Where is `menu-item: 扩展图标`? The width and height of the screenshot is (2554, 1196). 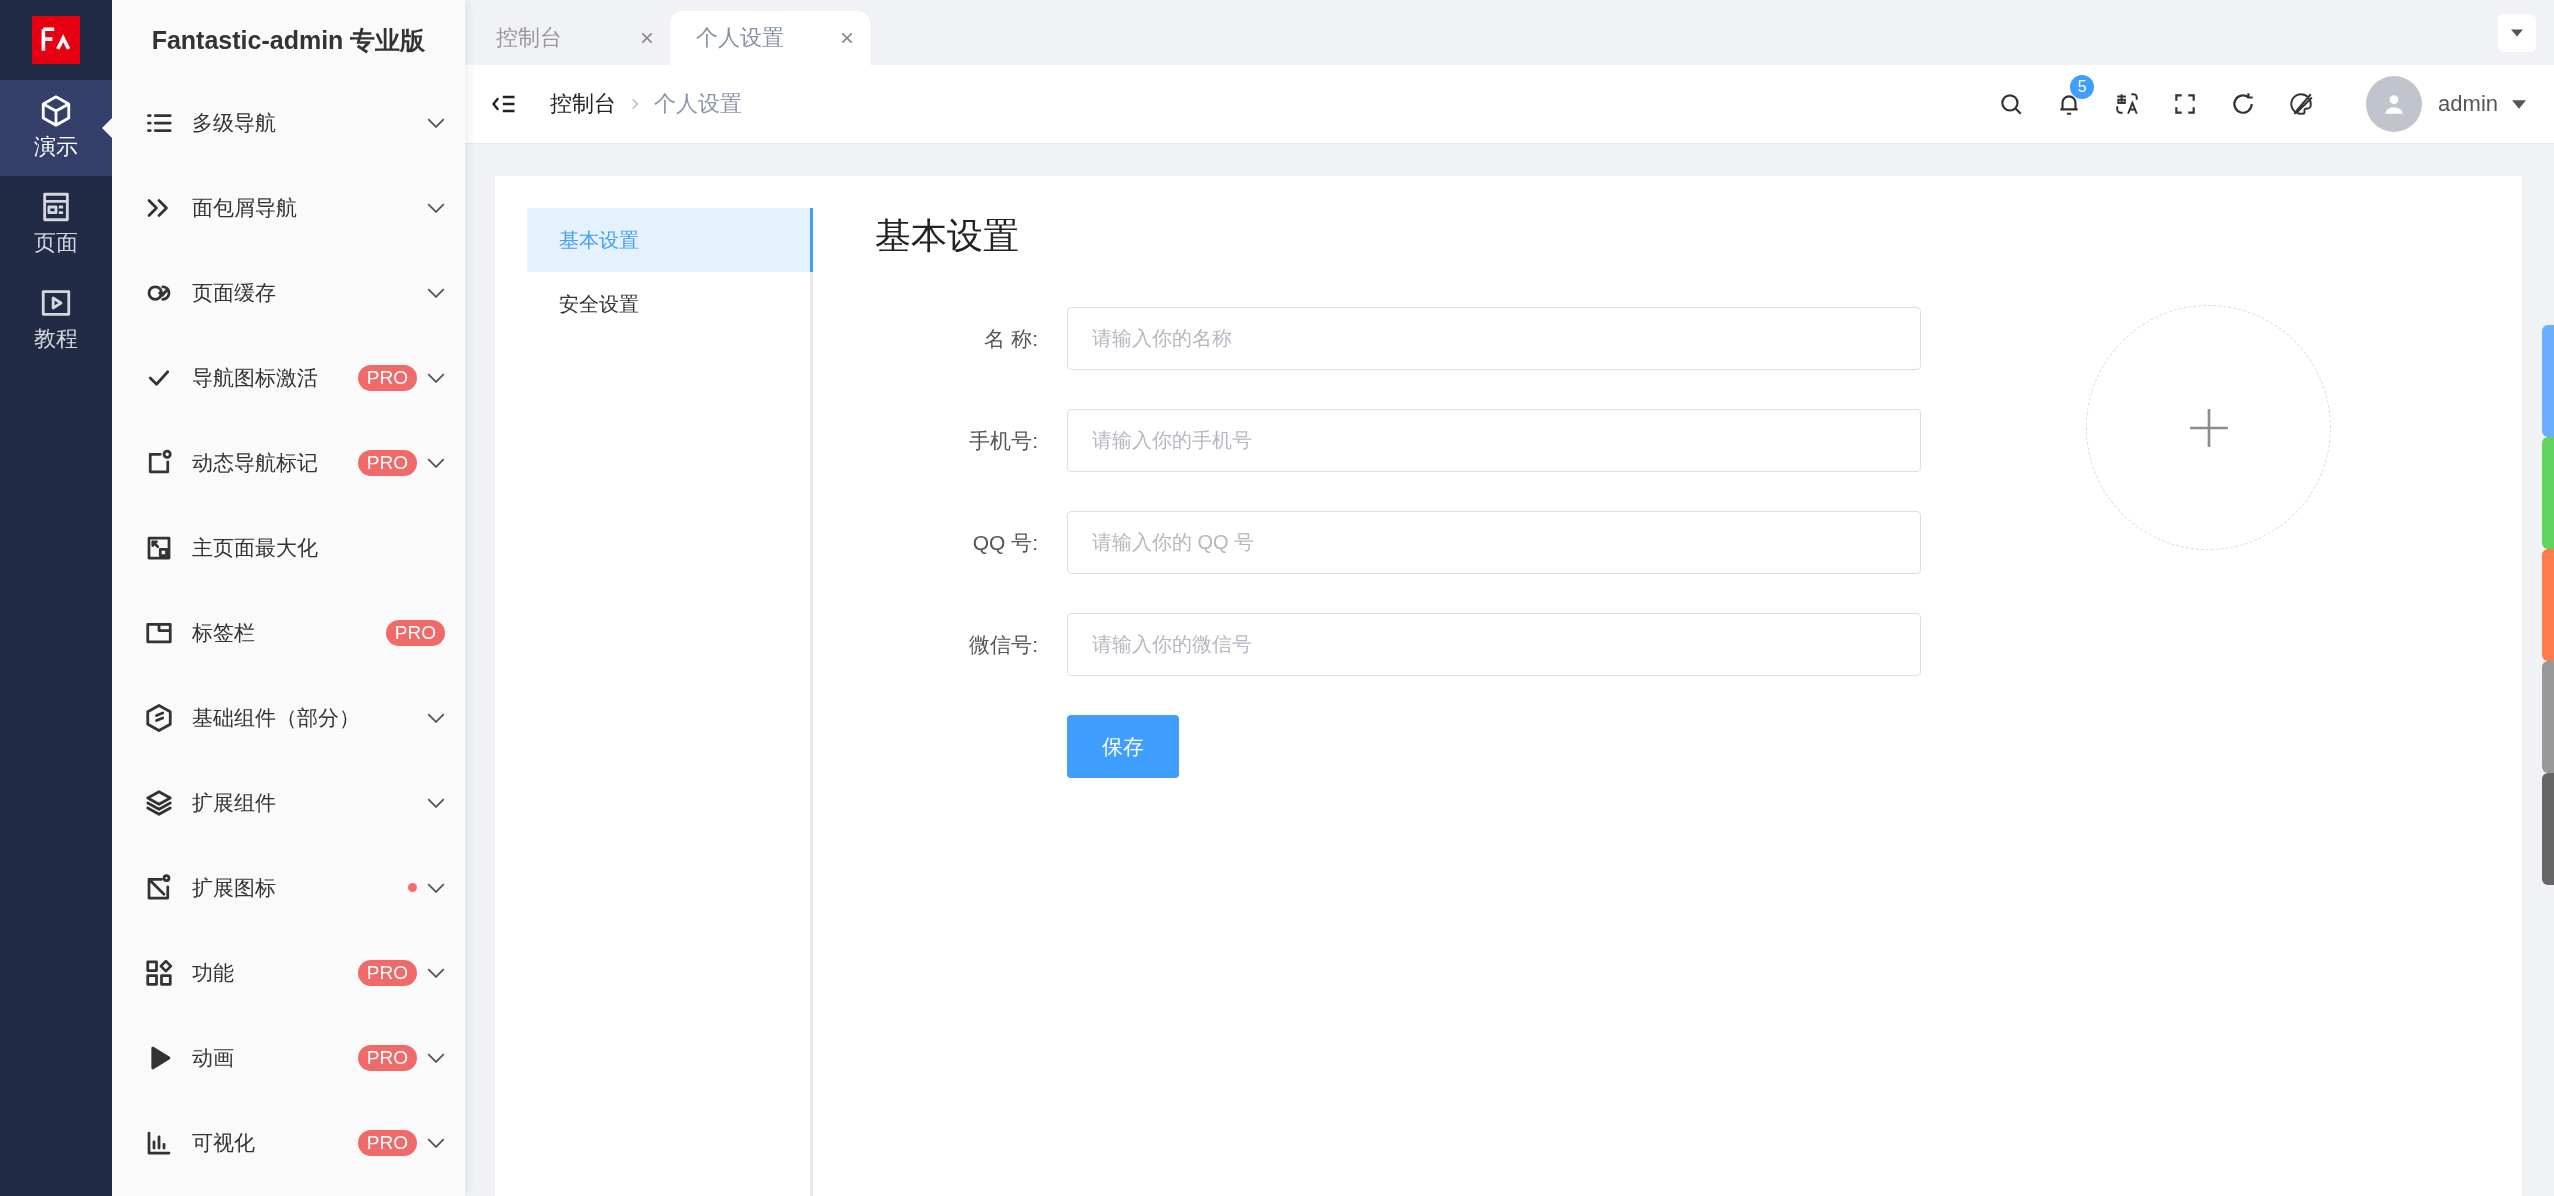 menu-item: 扩展图标 is located at coordinates (288, 887).